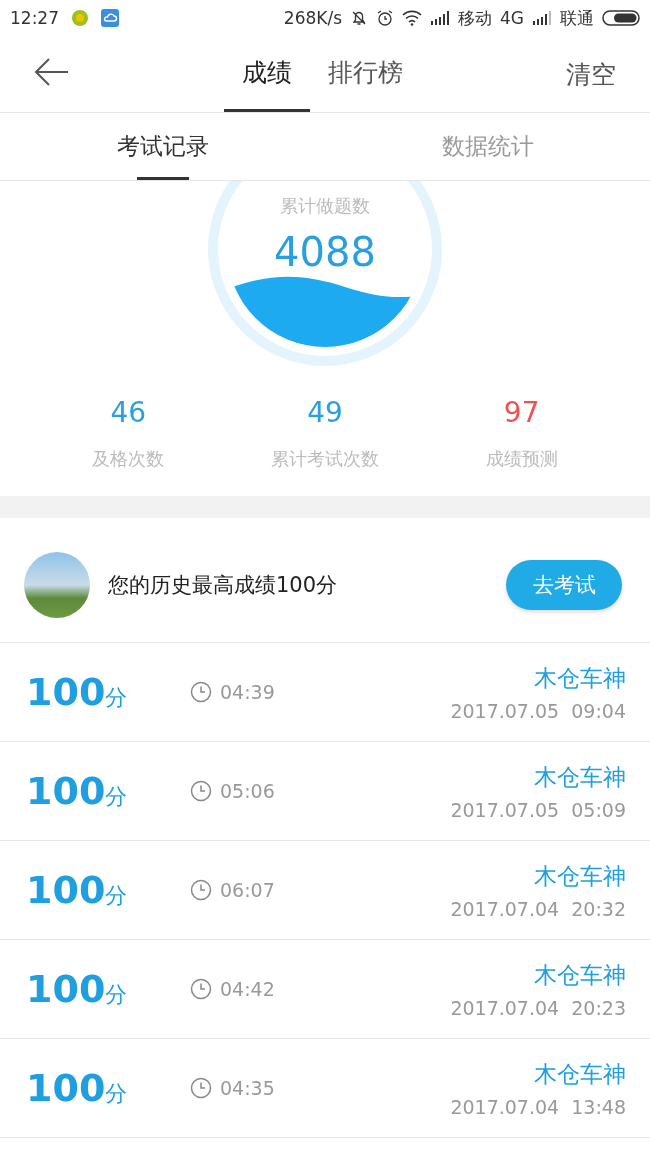 This screenshot has width=650, height=1156. What do you see at coordinates (267, 74) in the screenshot?
I see `header-tab: 成绩` at bounding box center [267, 74].